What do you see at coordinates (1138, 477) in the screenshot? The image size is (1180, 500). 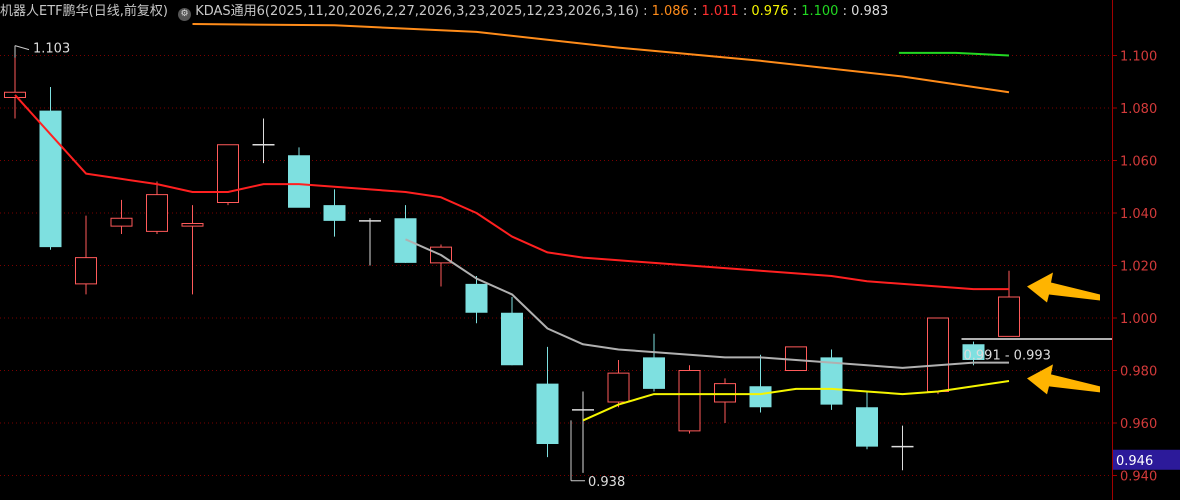 I see `y-tick-label: 0.940` at bounding box center [1138, 477].